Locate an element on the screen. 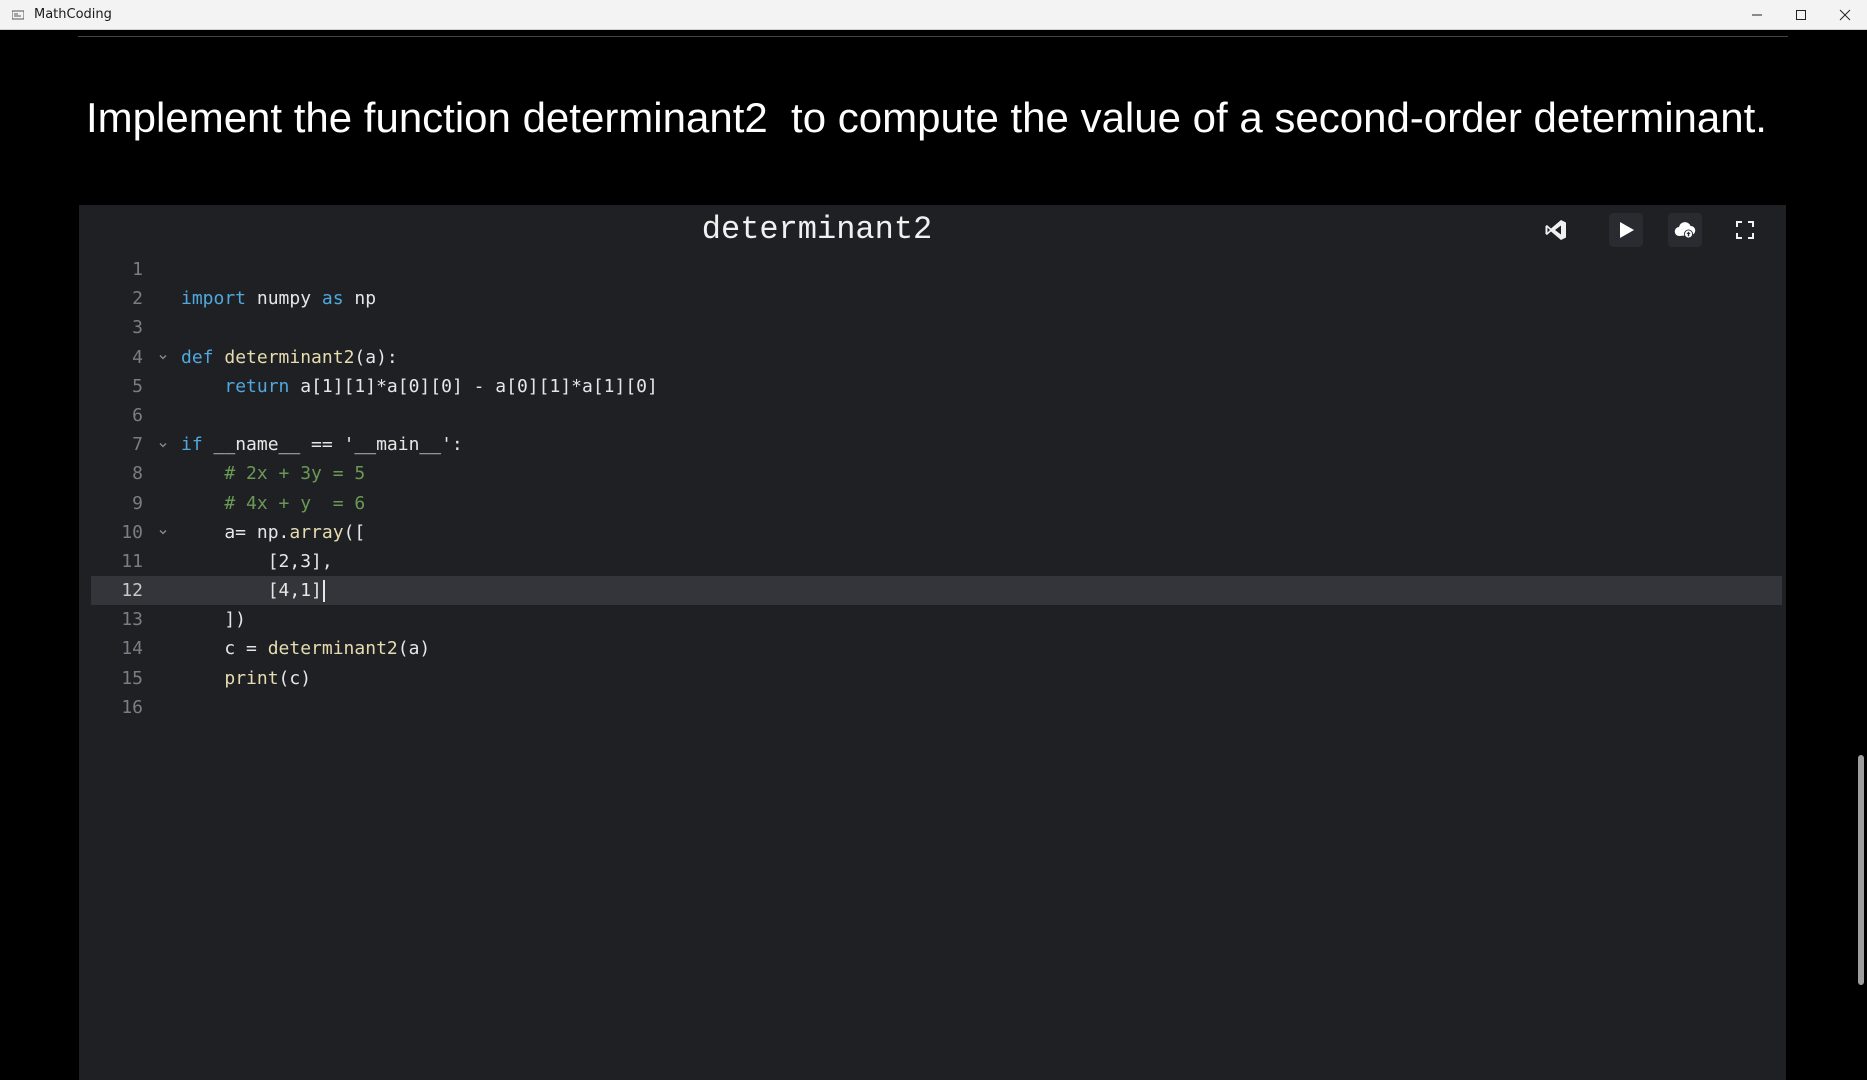  code-line: 4 def determinant2(a): is located at coordinates (932, 357).